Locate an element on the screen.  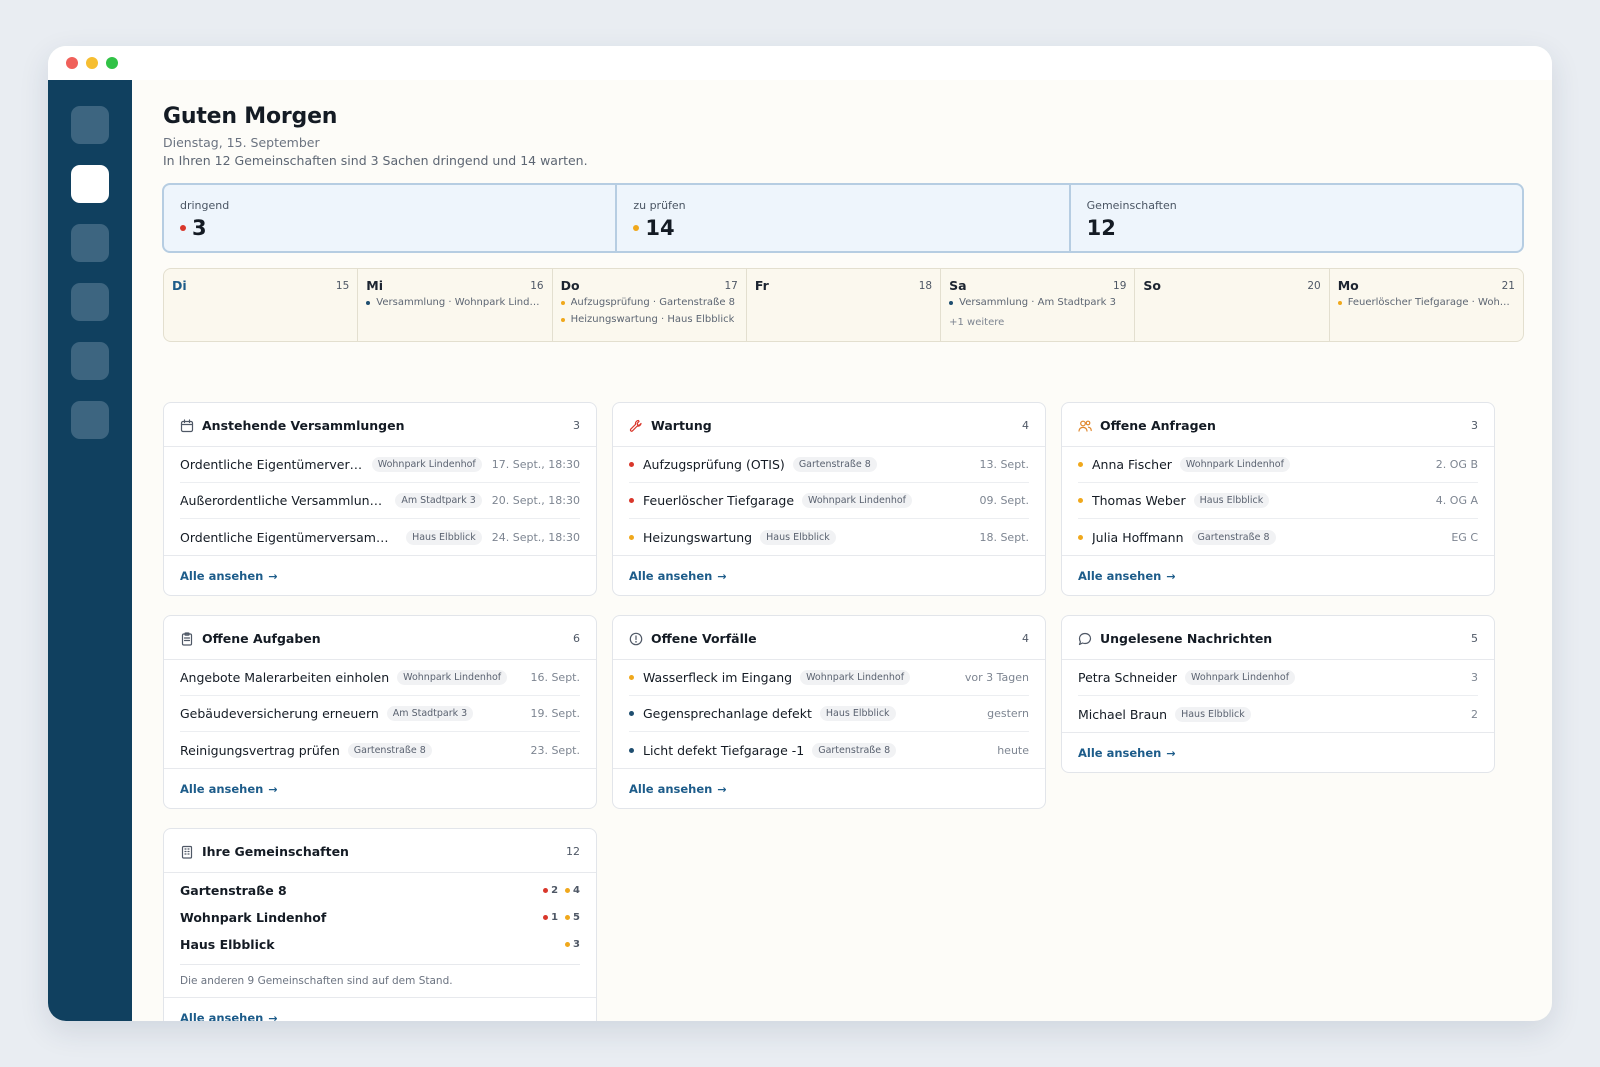
calendar-event: Heizungswartung · Haus Elbblick is located at coordinates (649, 319).